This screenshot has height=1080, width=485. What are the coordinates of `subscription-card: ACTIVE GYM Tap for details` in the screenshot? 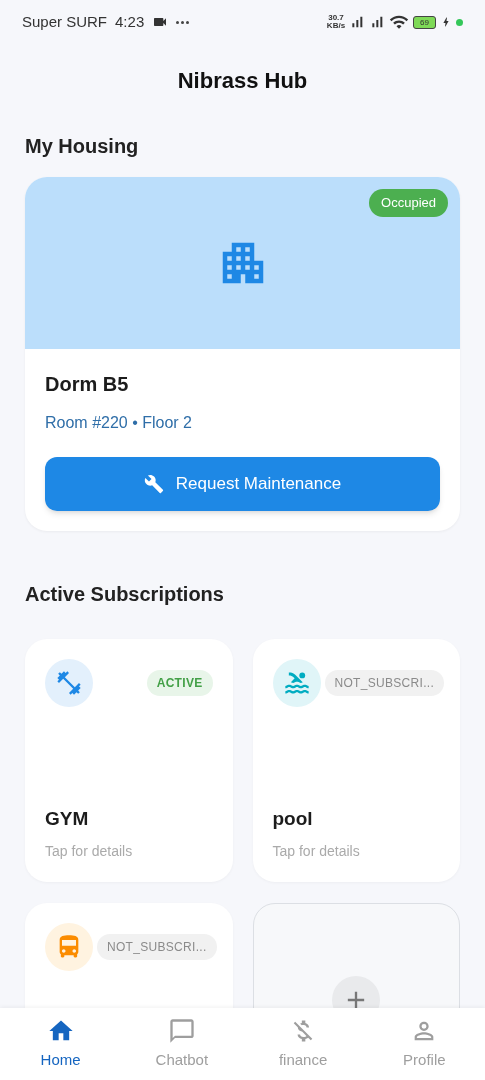 It's located at (129, 760).